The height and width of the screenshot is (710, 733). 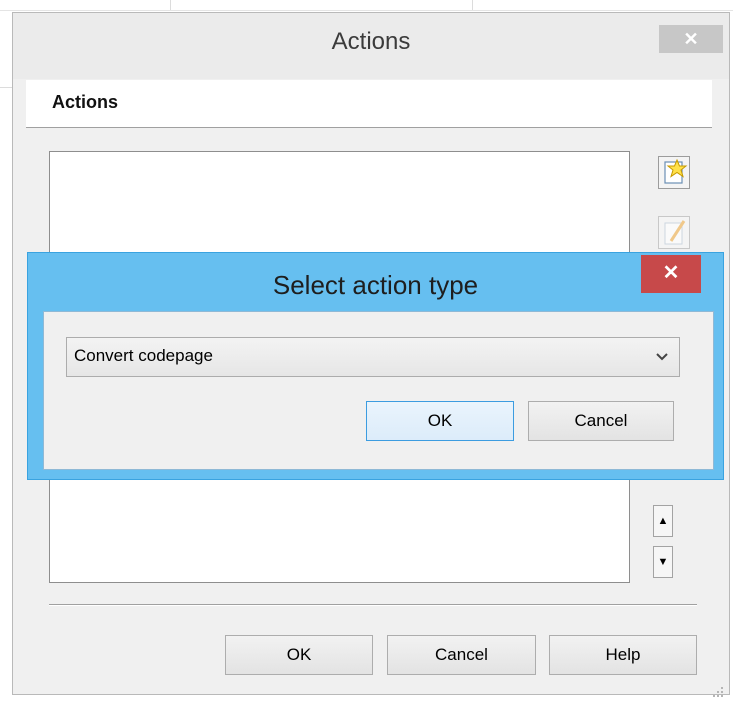 I want to click on footer-separator-highlight, so click(x=373, y=605).